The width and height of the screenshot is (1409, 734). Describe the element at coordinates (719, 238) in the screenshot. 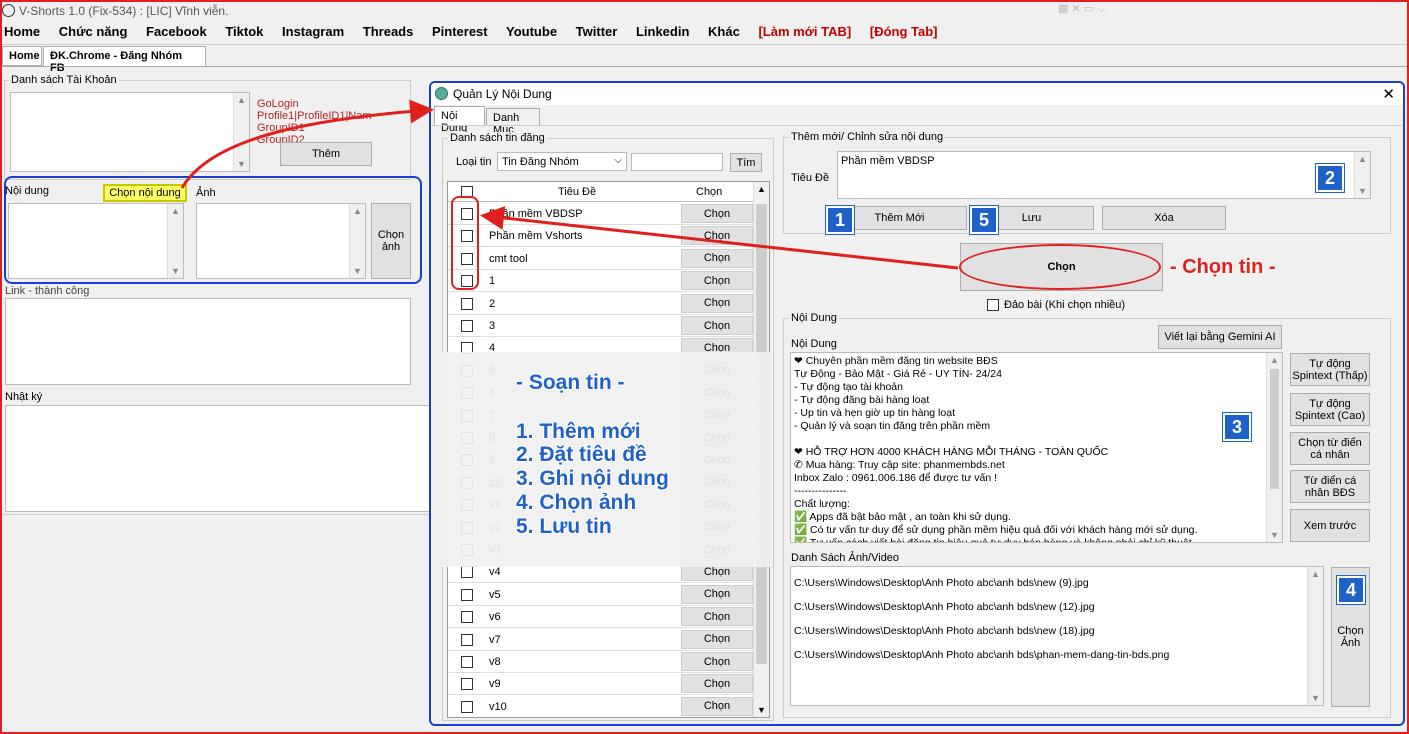

I see `arrow-to-checkbox` at that location.